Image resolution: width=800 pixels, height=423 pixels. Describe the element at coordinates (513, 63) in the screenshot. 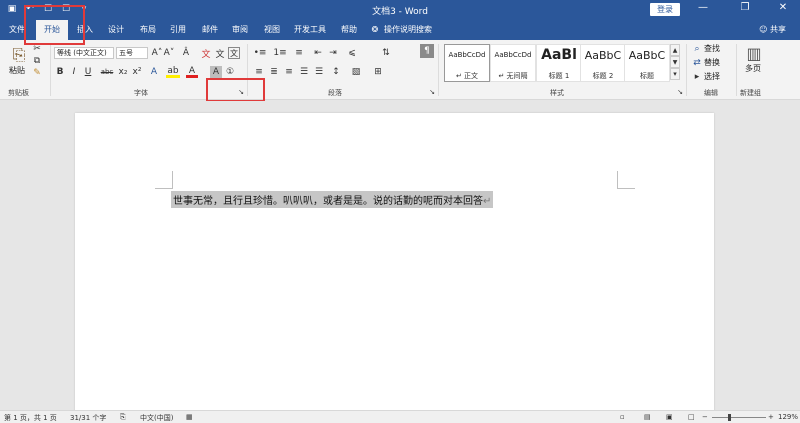

I see `style-no-spacing: AaBbCcDd ↵ 无间隔` at that location.